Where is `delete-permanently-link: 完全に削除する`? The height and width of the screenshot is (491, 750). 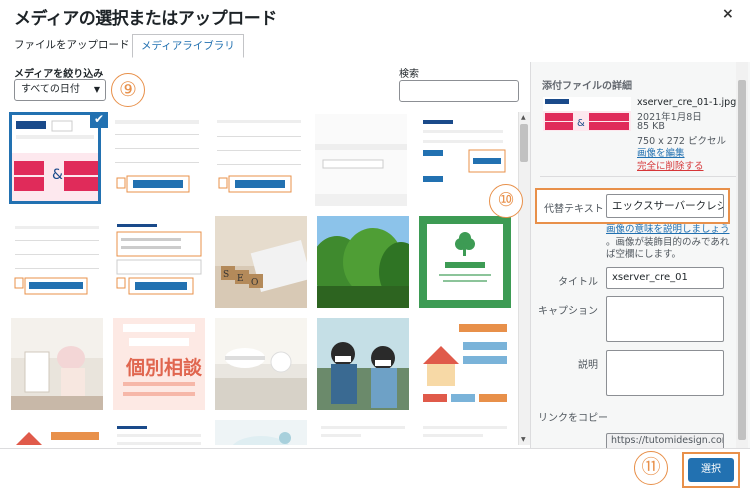 delete-permanently-link: 完全に削除する is located at coordinates (670, 165).